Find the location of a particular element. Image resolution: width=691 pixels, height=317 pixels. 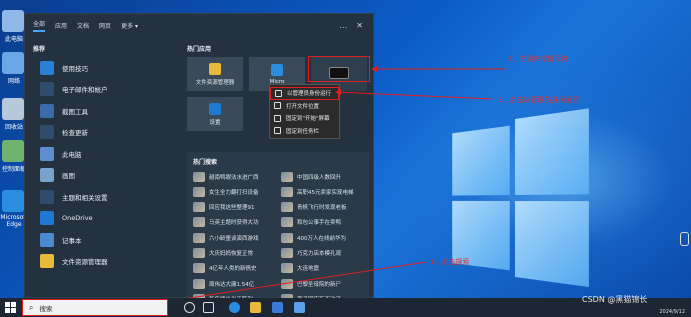

annotation-step1: 1、点击搜索 is located at coordinates (450, 262).